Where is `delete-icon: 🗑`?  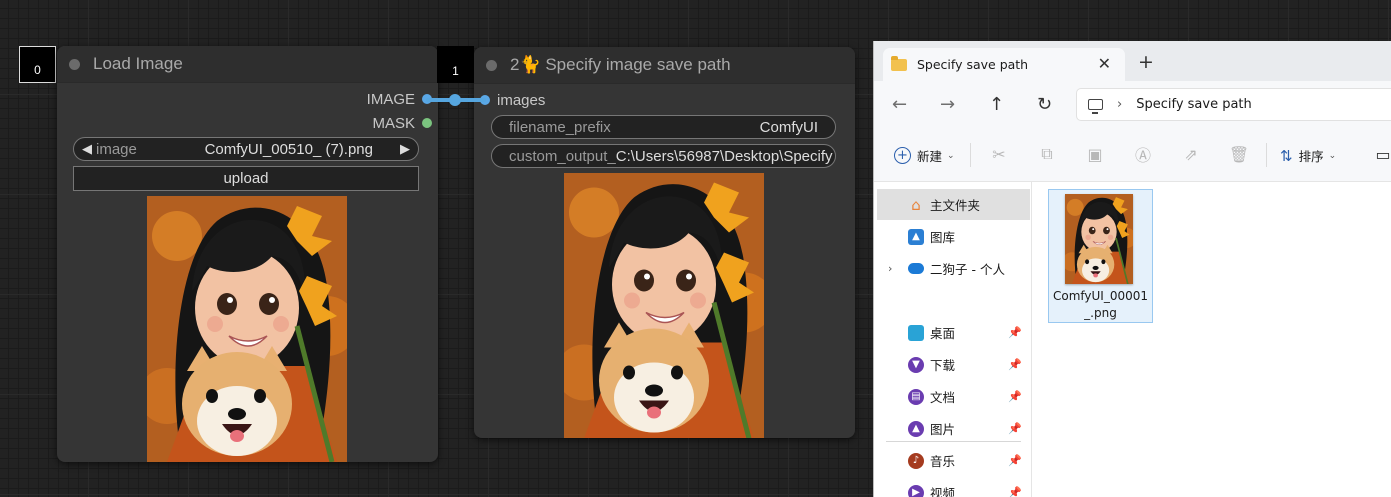
delete-icon: 🗑 is located at coordinates (1239, 154).